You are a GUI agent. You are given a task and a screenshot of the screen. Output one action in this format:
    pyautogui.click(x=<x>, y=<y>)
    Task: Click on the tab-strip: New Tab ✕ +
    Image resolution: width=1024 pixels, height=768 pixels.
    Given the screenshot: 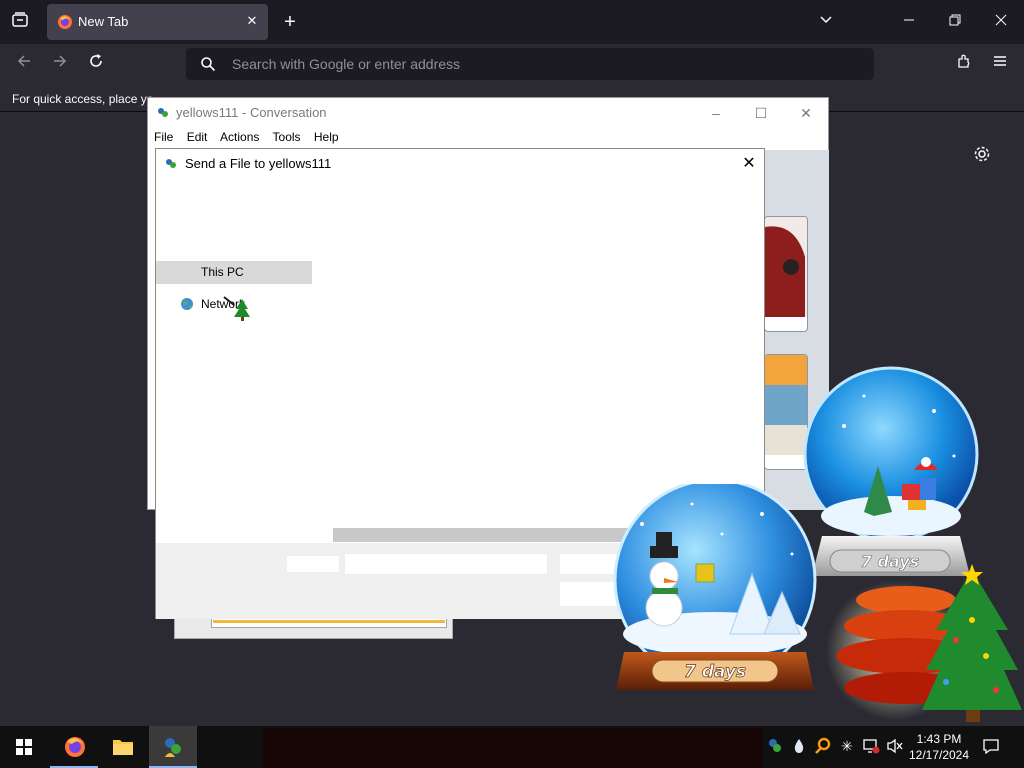 What is the action you would take?
    pyautogui.click(x=512, y=22)
    